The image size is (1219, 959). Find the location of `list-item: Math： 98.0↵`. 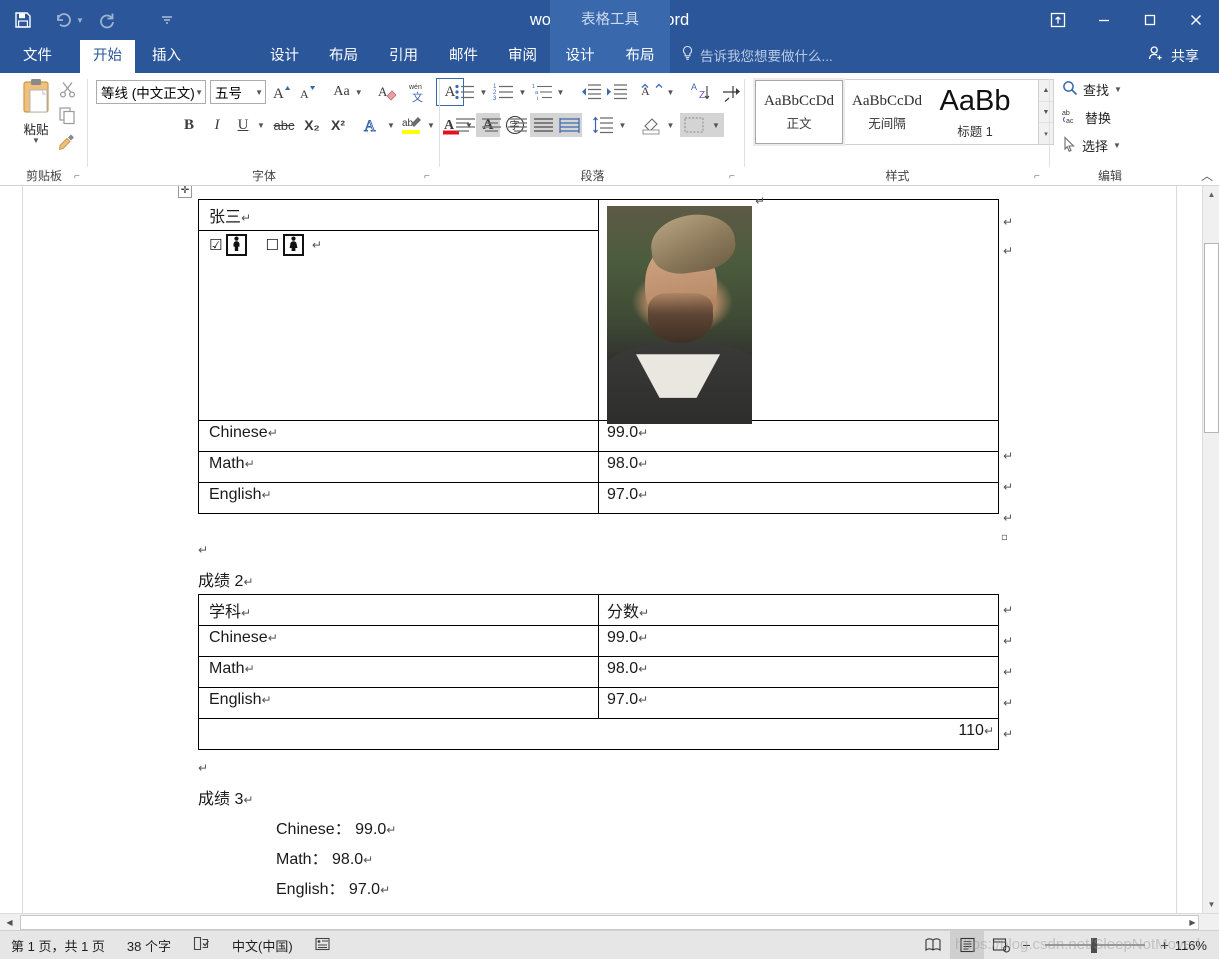

list-item: Math： 98.0↵ is located at coordinates (324, 857).